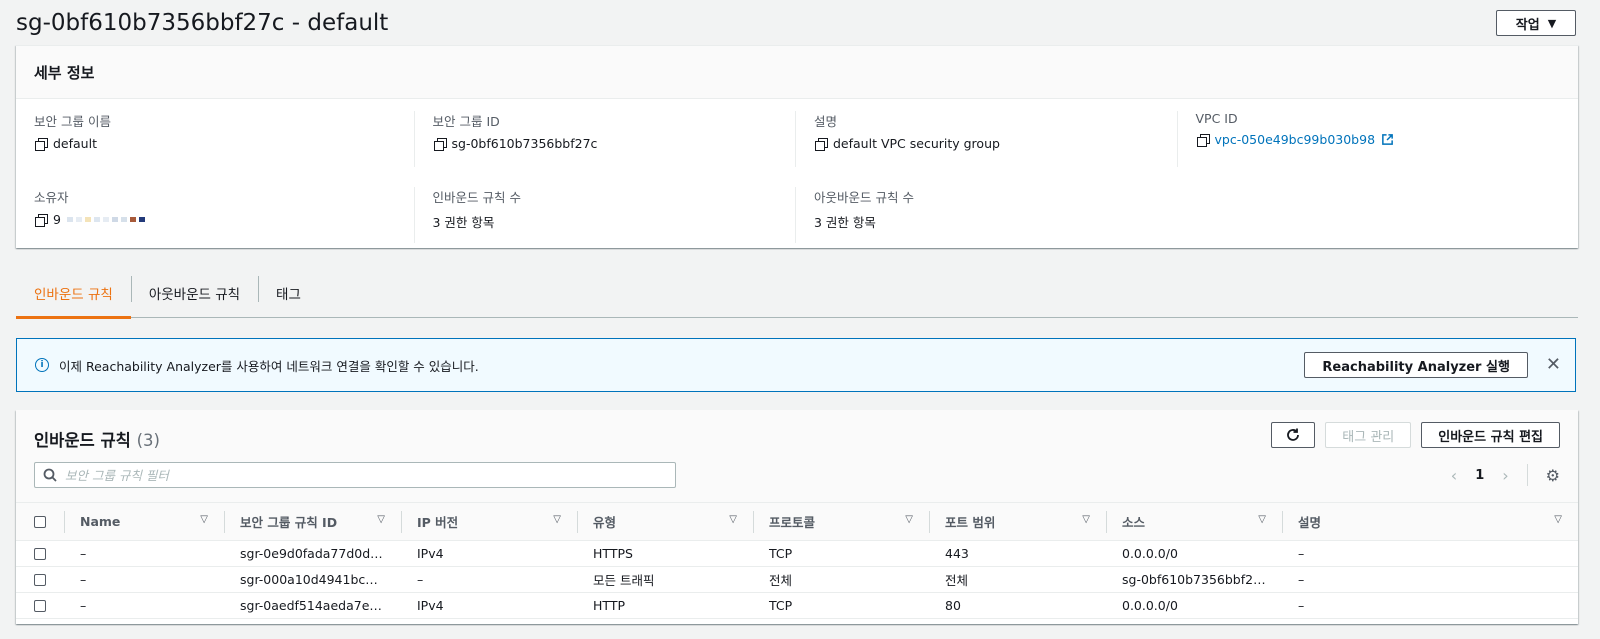  I want to click on column-header: 유형 ▽, so click(665, 522).